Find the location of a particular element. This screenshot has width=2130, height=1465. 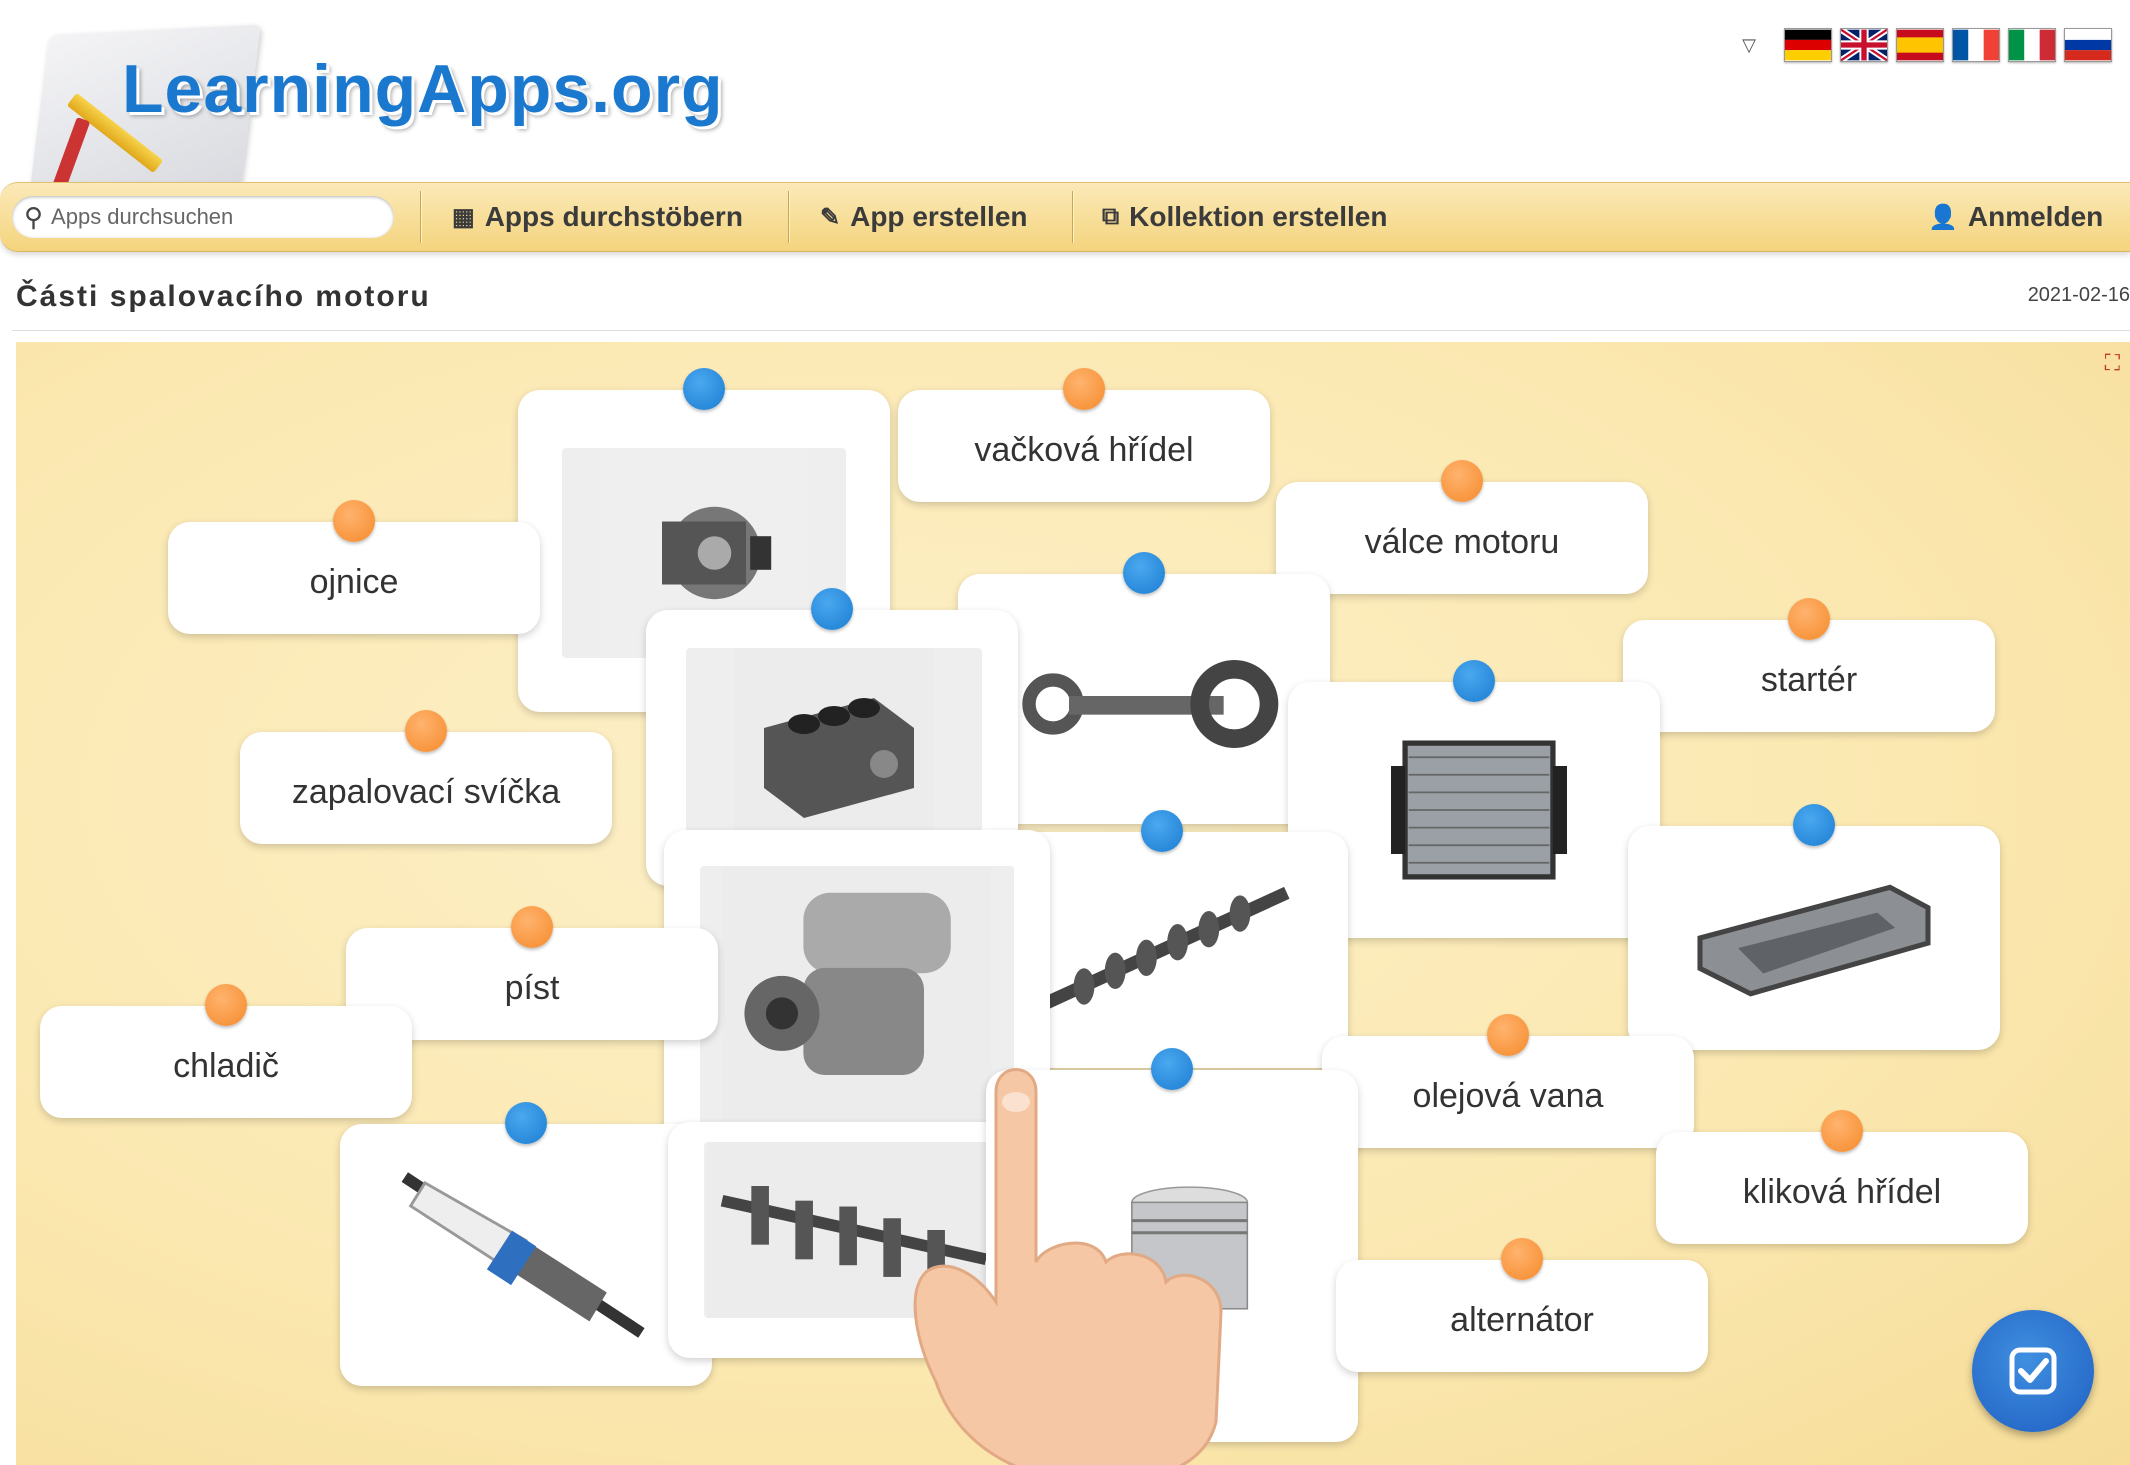

label-card-ojnice: ojnice is located at coordinates (354, 567).